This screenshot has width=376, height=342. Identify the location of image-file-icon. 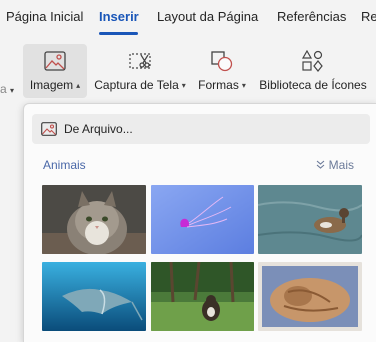
(49, 129).